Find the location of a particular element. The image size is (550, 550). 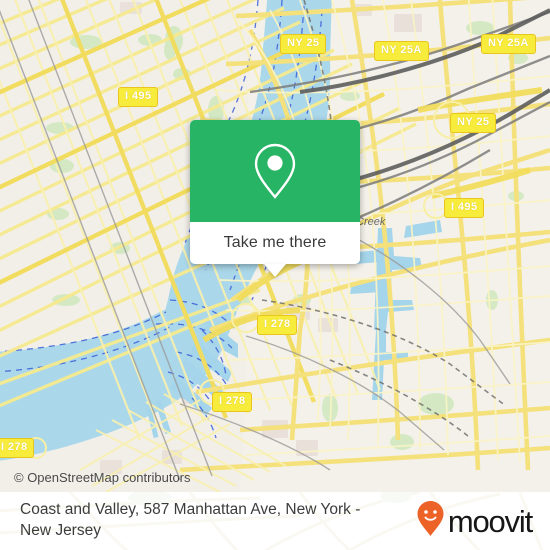

map-attribution: © OpenStreetMap contributors is located at coordinates (102, 477).